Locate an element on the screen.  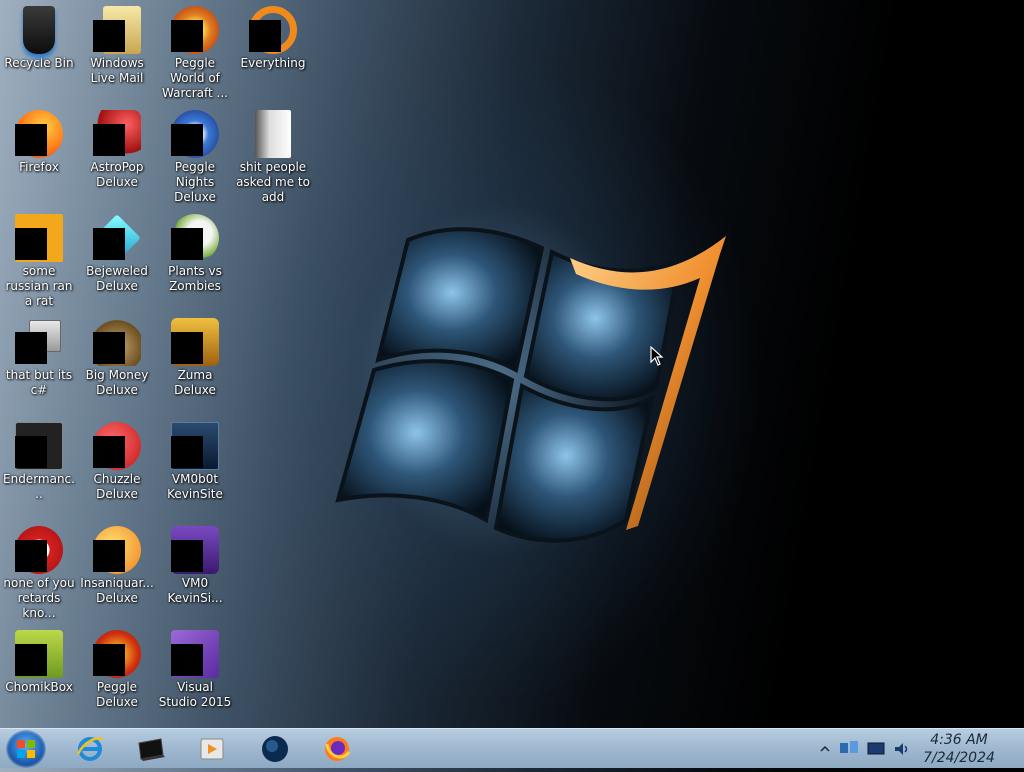
windows-flag-icon is located at coordinates (26, 749).